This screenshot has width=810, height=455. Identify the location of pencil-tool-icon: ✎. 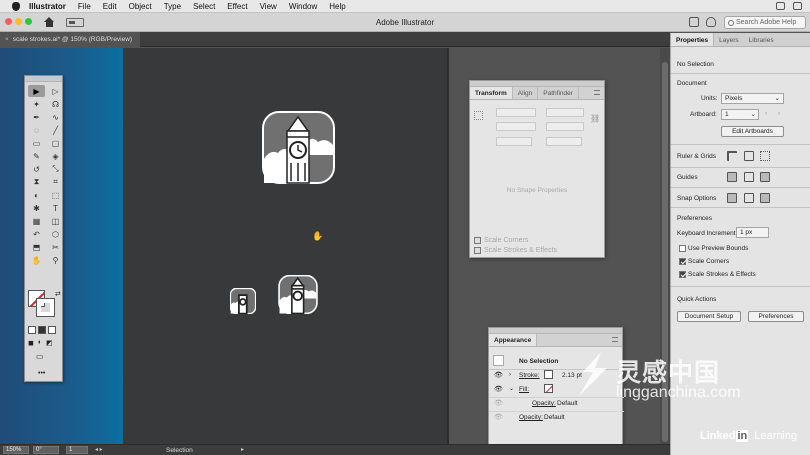
(36, 156).